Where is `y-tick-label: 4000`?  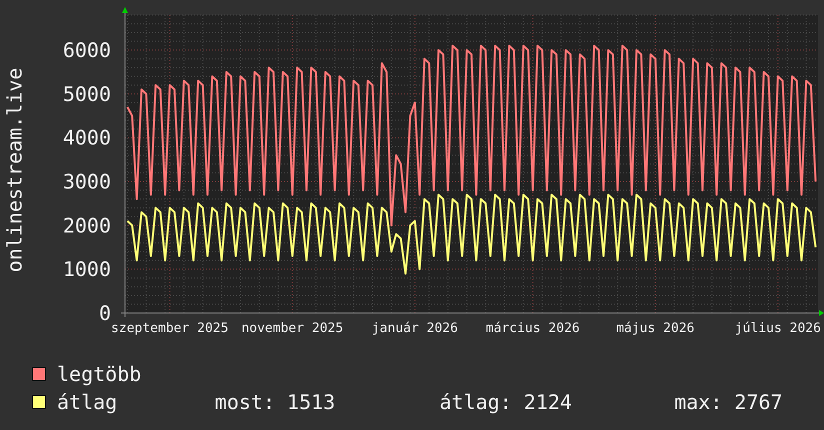 y-tick-label: 4000 is located at coordinates (86, 138).